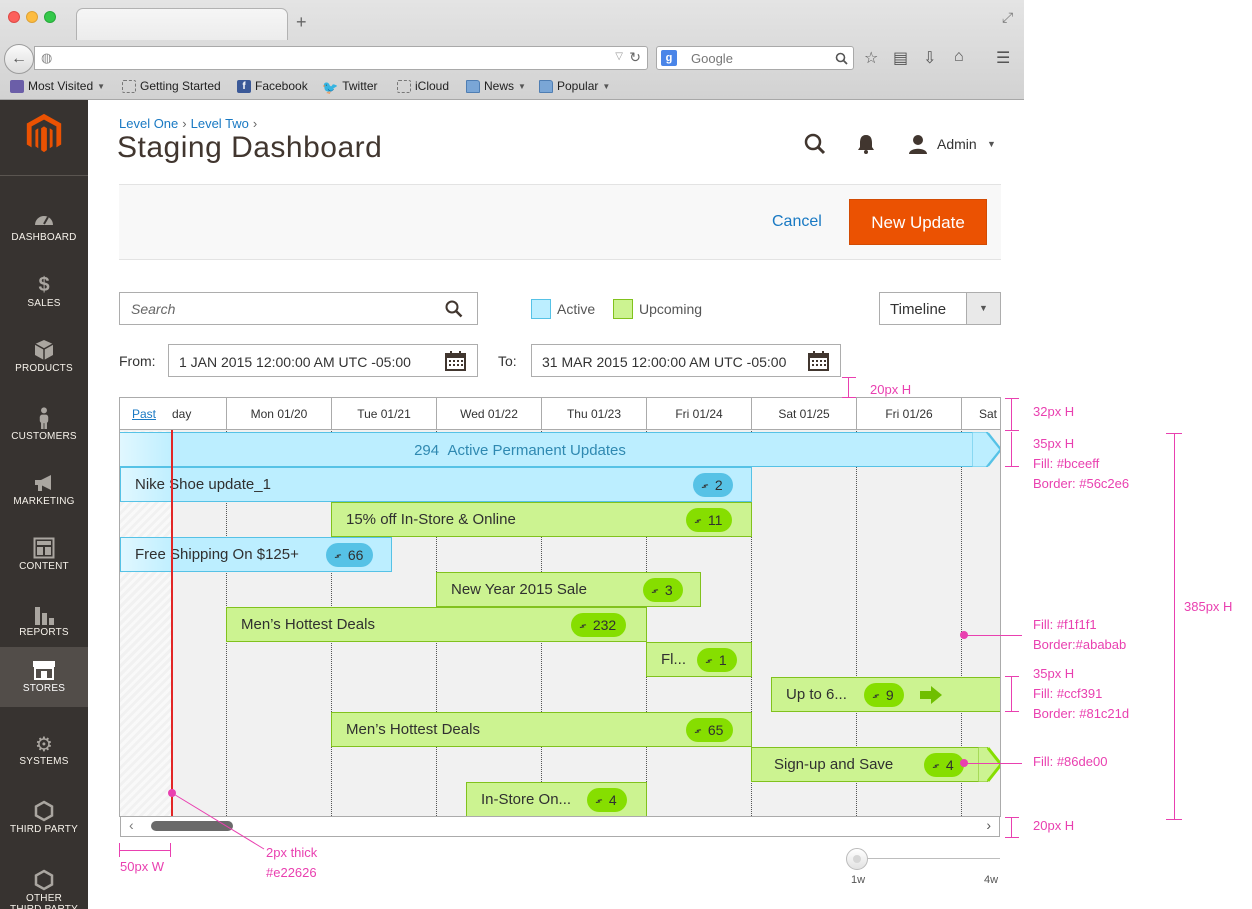 The image size is (1252, 909). Describe the element at coordinates (436, 624) in the screenshot. I see `update-bar: Men’s Hottest Deals ⌁ 232` at that location.